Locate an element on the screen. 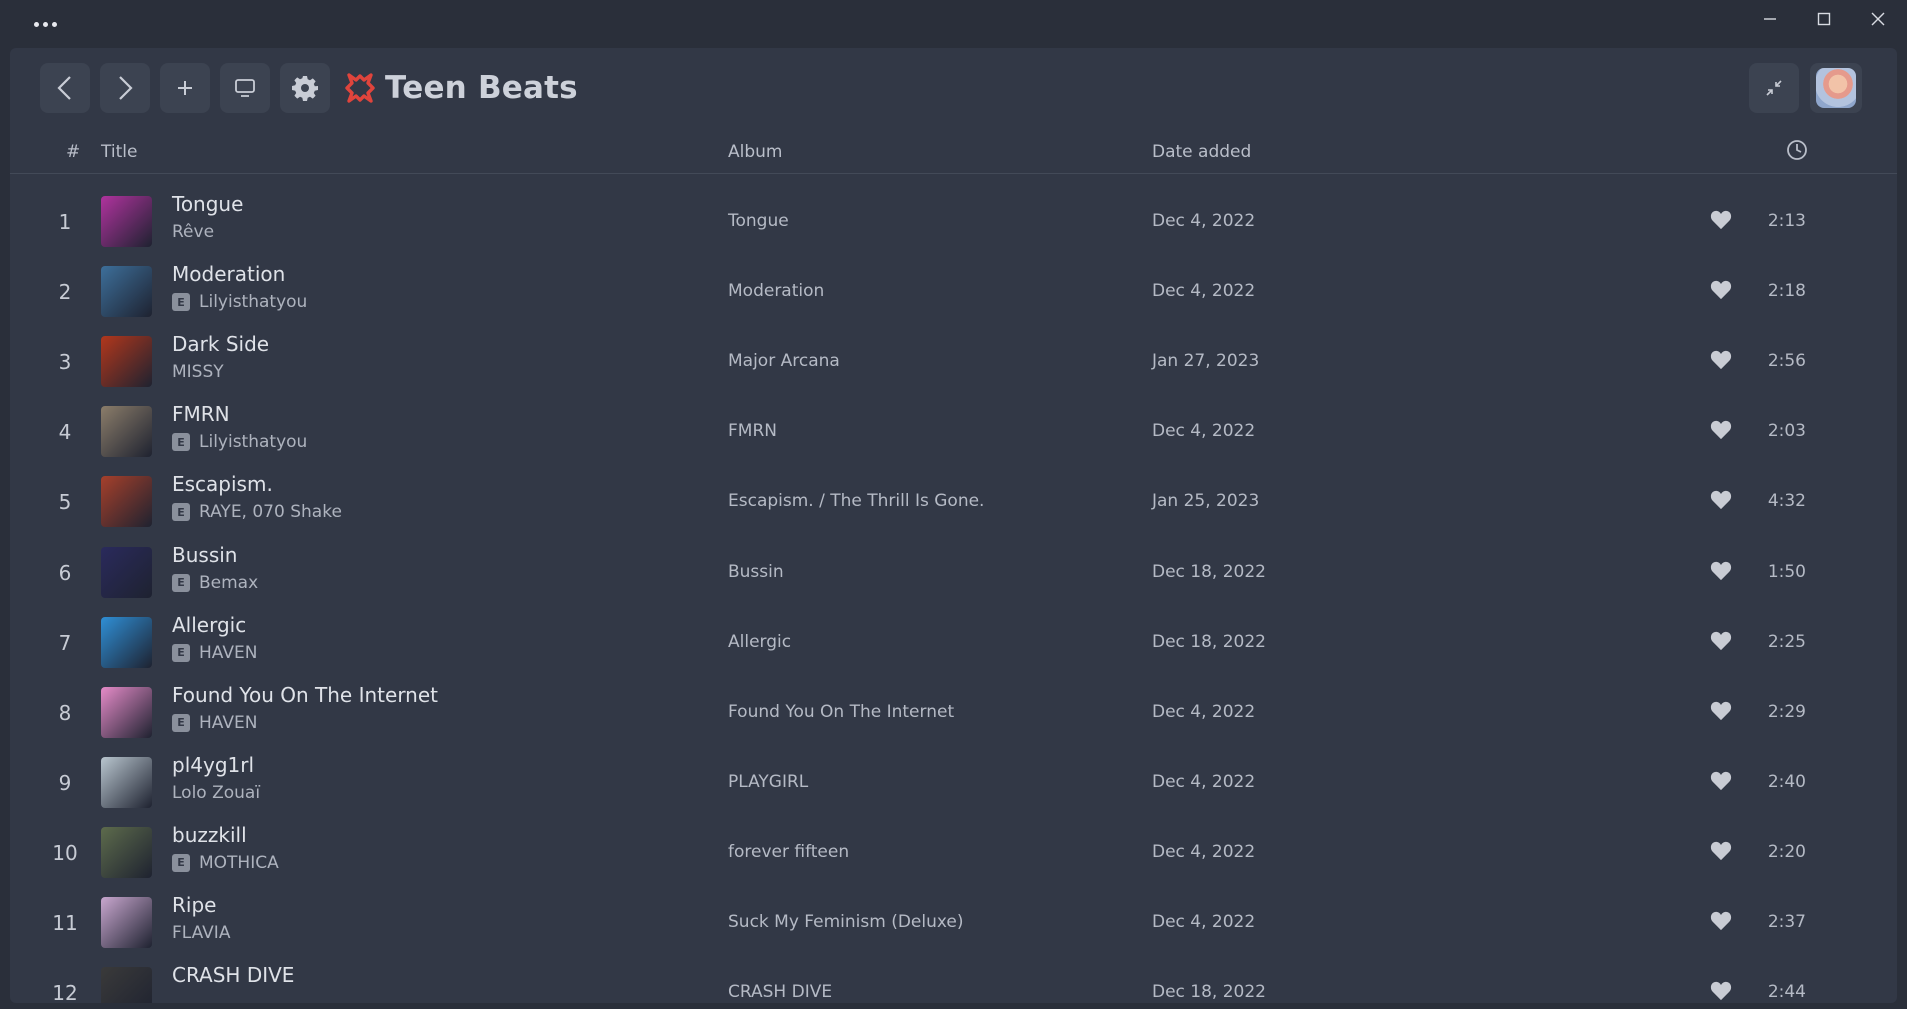  track-artist: Lolo Zouaï is located at coordinates (216, 793).